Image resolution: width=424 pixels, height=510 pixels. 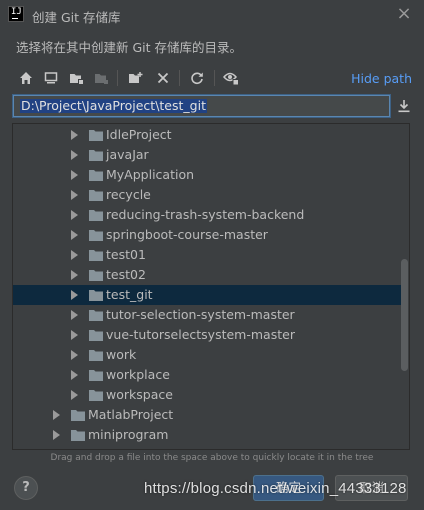 What do you see at coordinates (207, 415) in the screenshot?
I see `tree-row: MatlabProject` at bounding box center [207, 415].